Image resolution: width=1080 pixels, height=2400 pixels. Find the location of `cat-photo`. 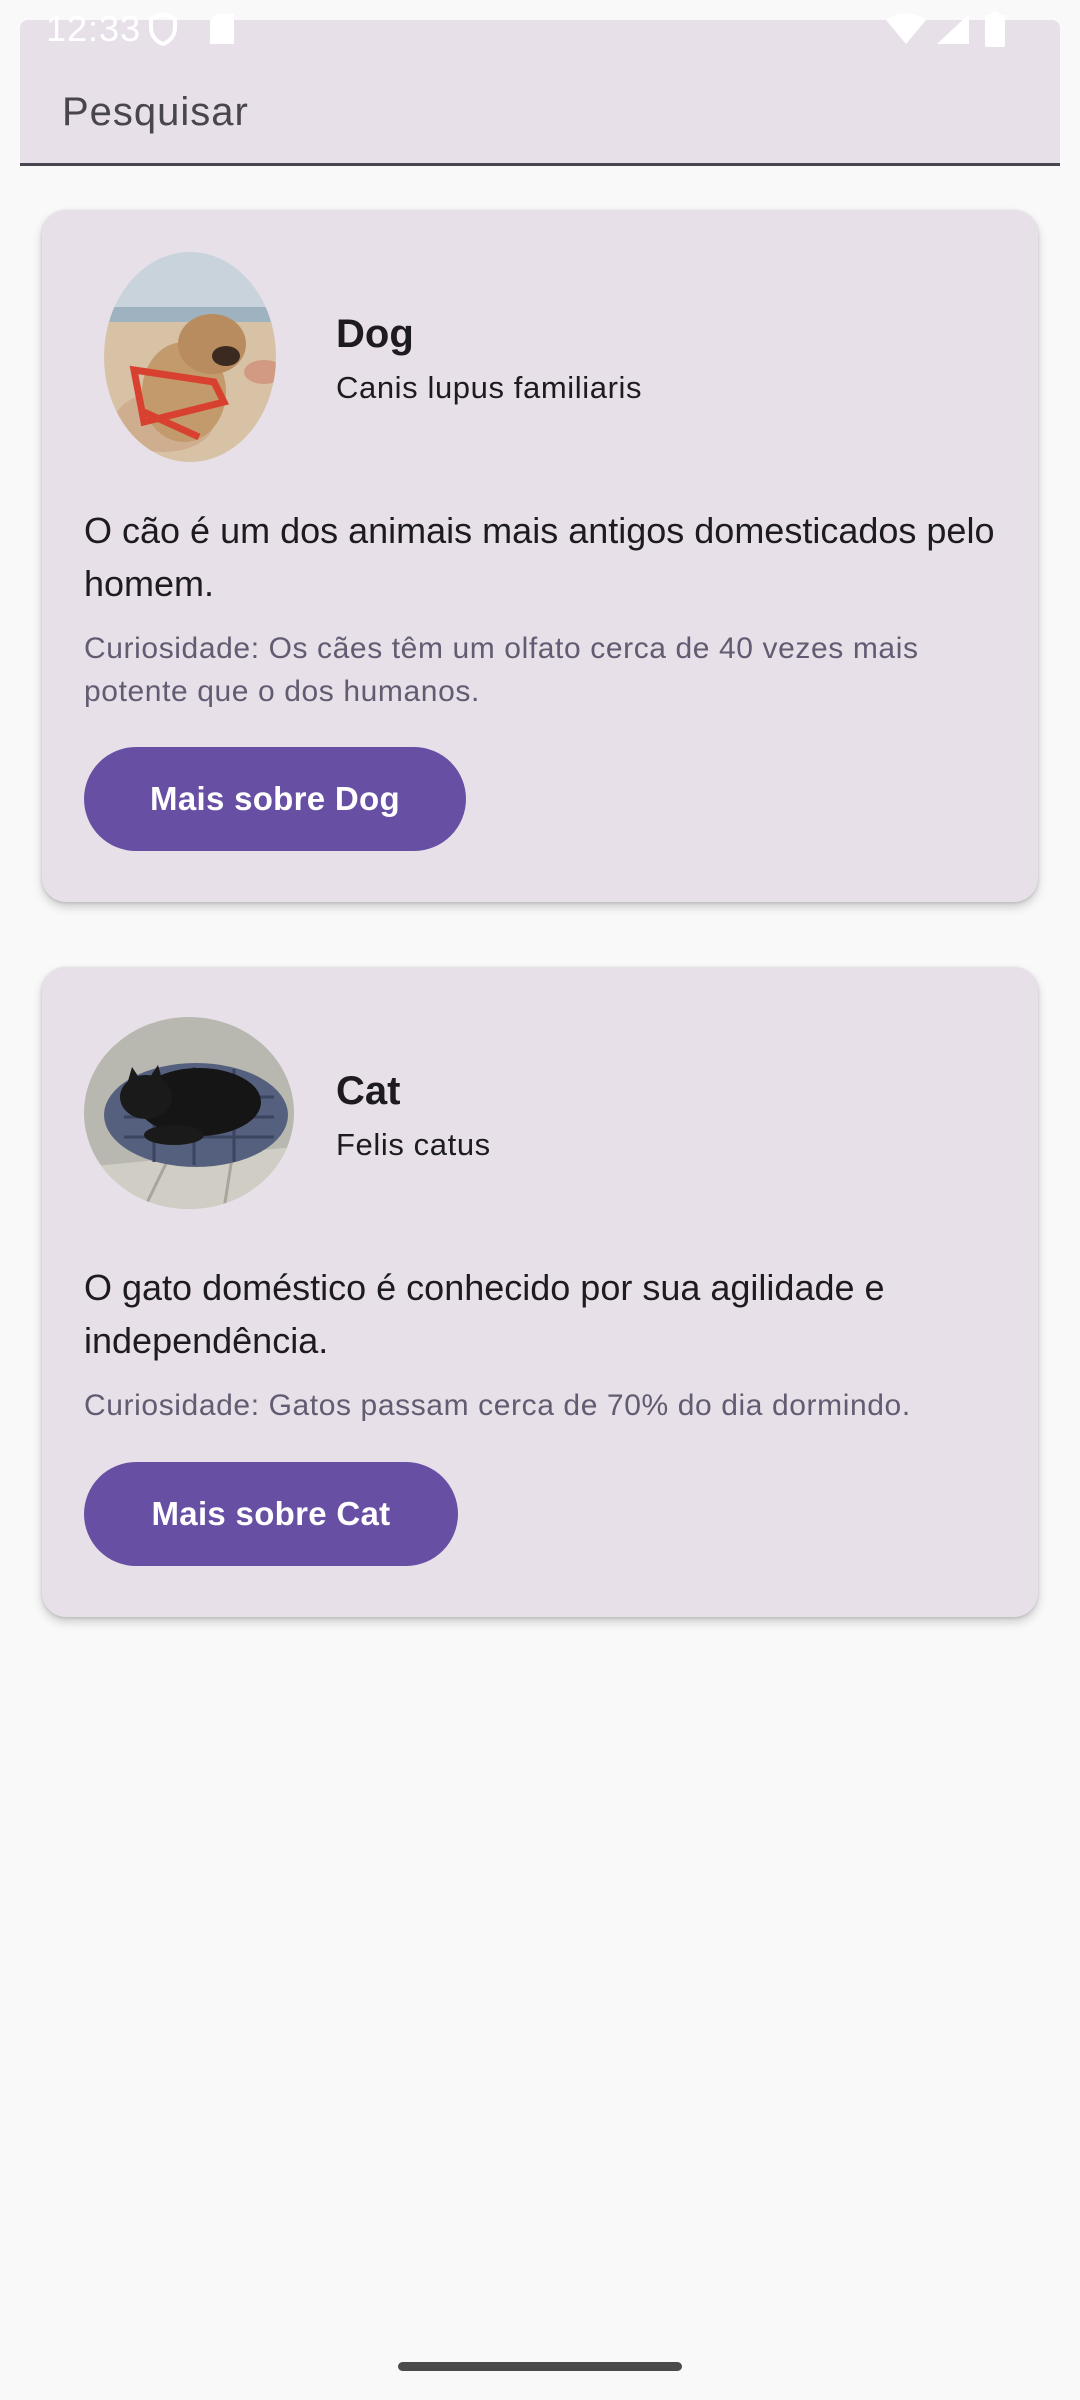

cat-photo is located at coordinates (189, 1113).